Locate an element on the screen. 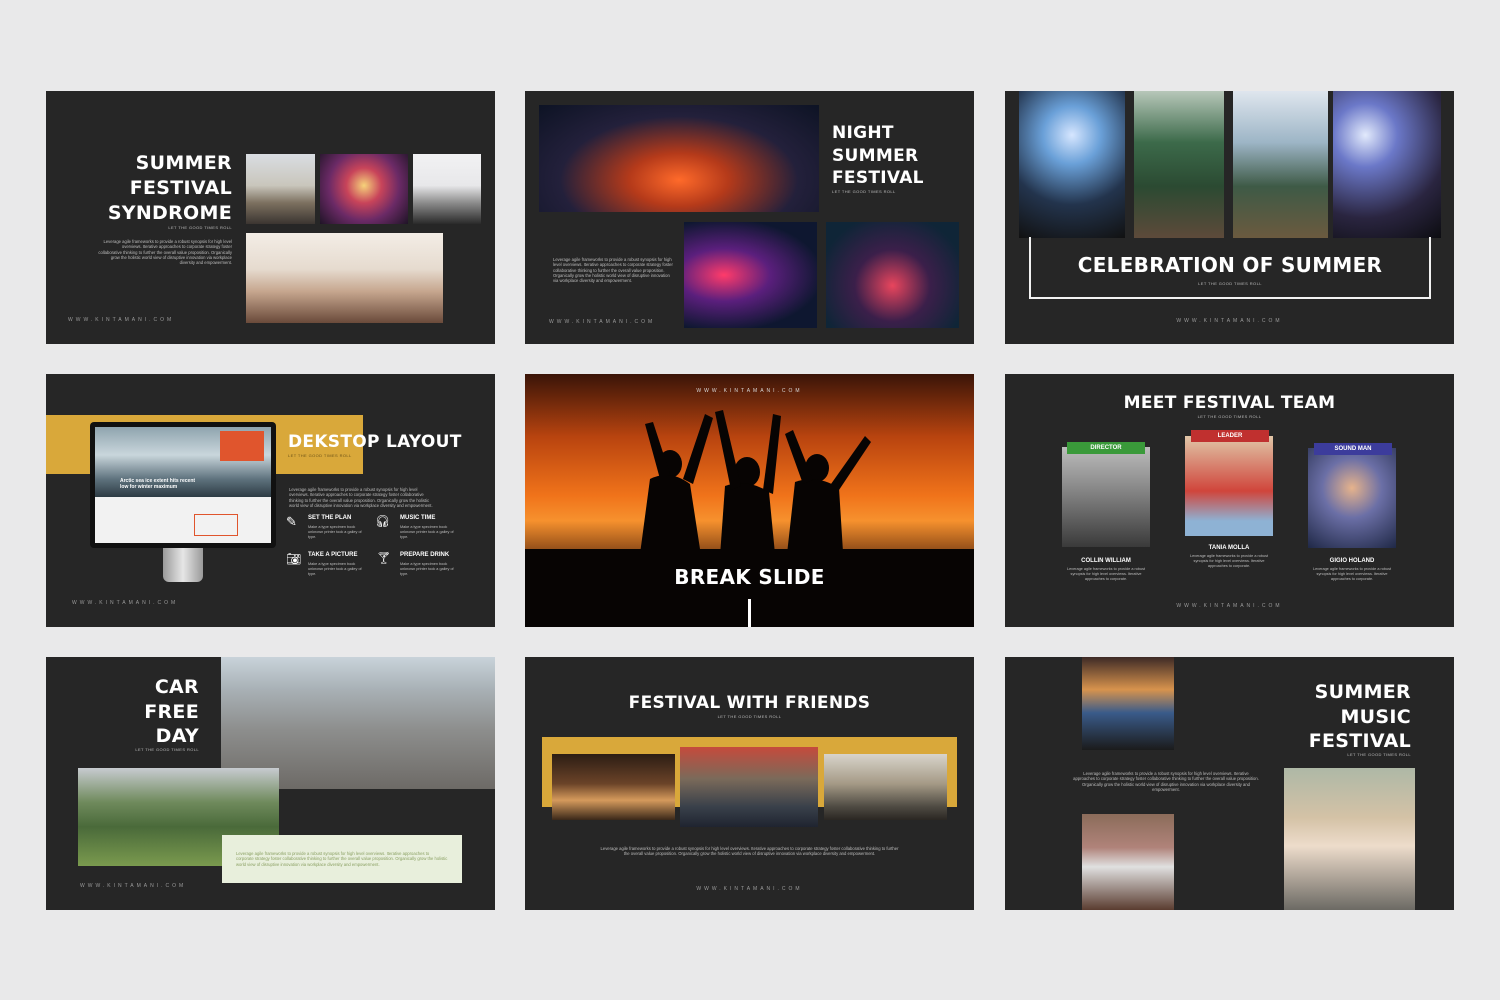 Image resolution: width=1500 pixels, height=1000 pixels. role-badge: LEADER is located at coordinates (1230, 436).